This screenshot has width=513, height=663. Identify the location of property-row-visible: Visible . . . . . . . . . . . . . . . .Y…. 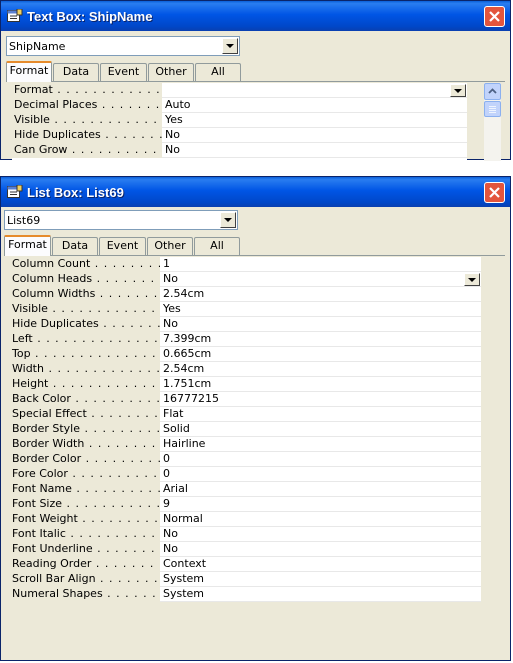
(245, 309).